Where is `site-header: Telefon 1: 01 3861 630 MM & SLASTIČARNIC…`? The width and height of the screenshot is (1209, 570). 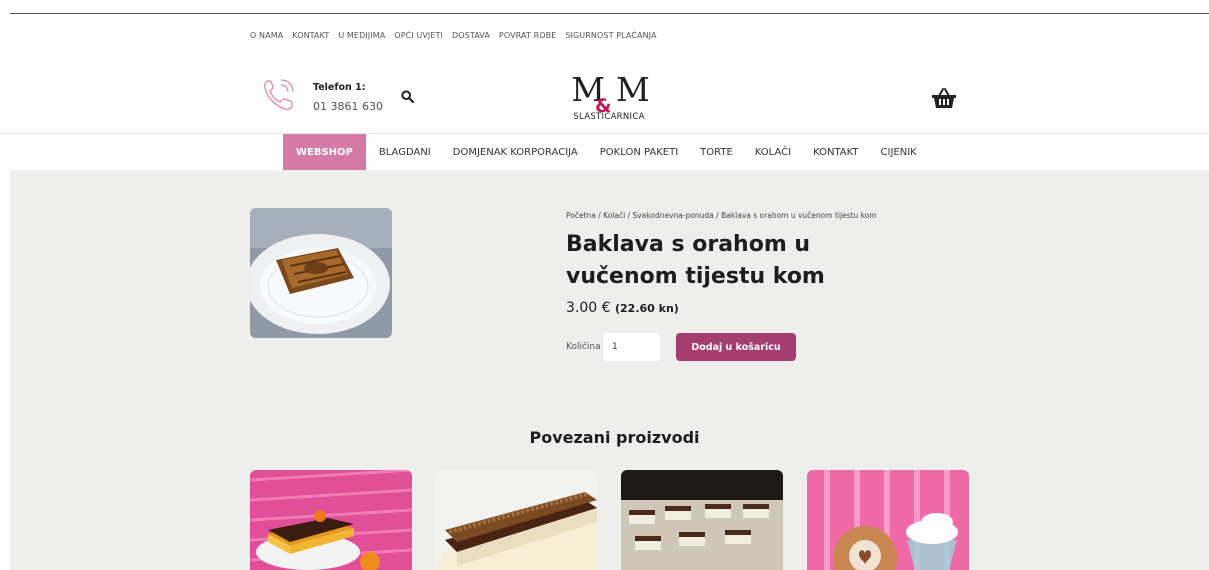 site-header: Telefon 1: 01 3861 630 MM & SLASTIČARNIC… is located at coordinates (604, 96).